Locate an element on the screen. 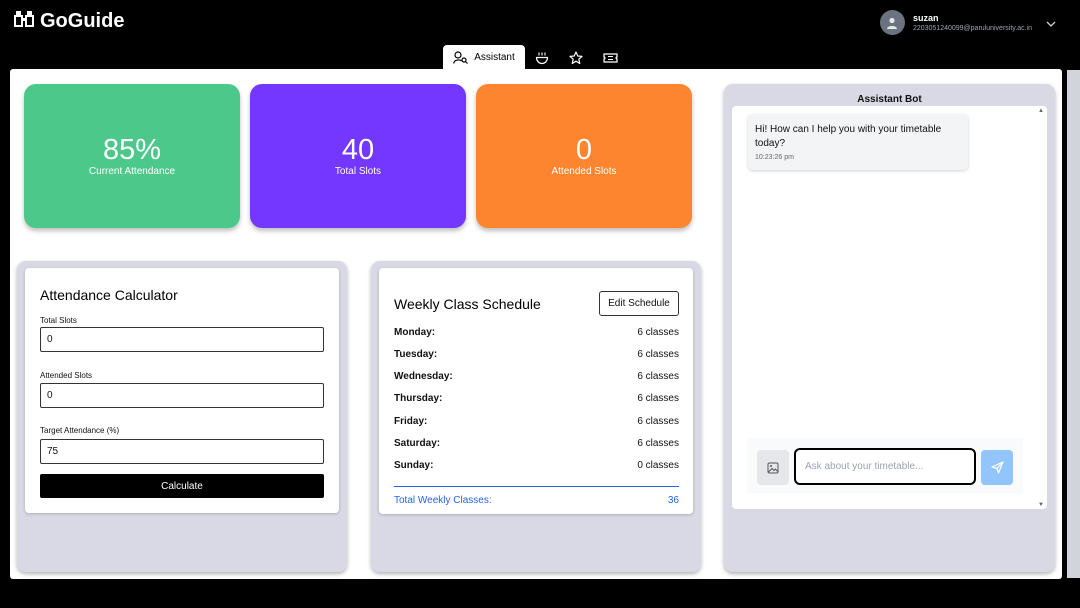 The width and height of the screenshot is (1080, 608). tab-favorites is located at coordinates (576, 57).